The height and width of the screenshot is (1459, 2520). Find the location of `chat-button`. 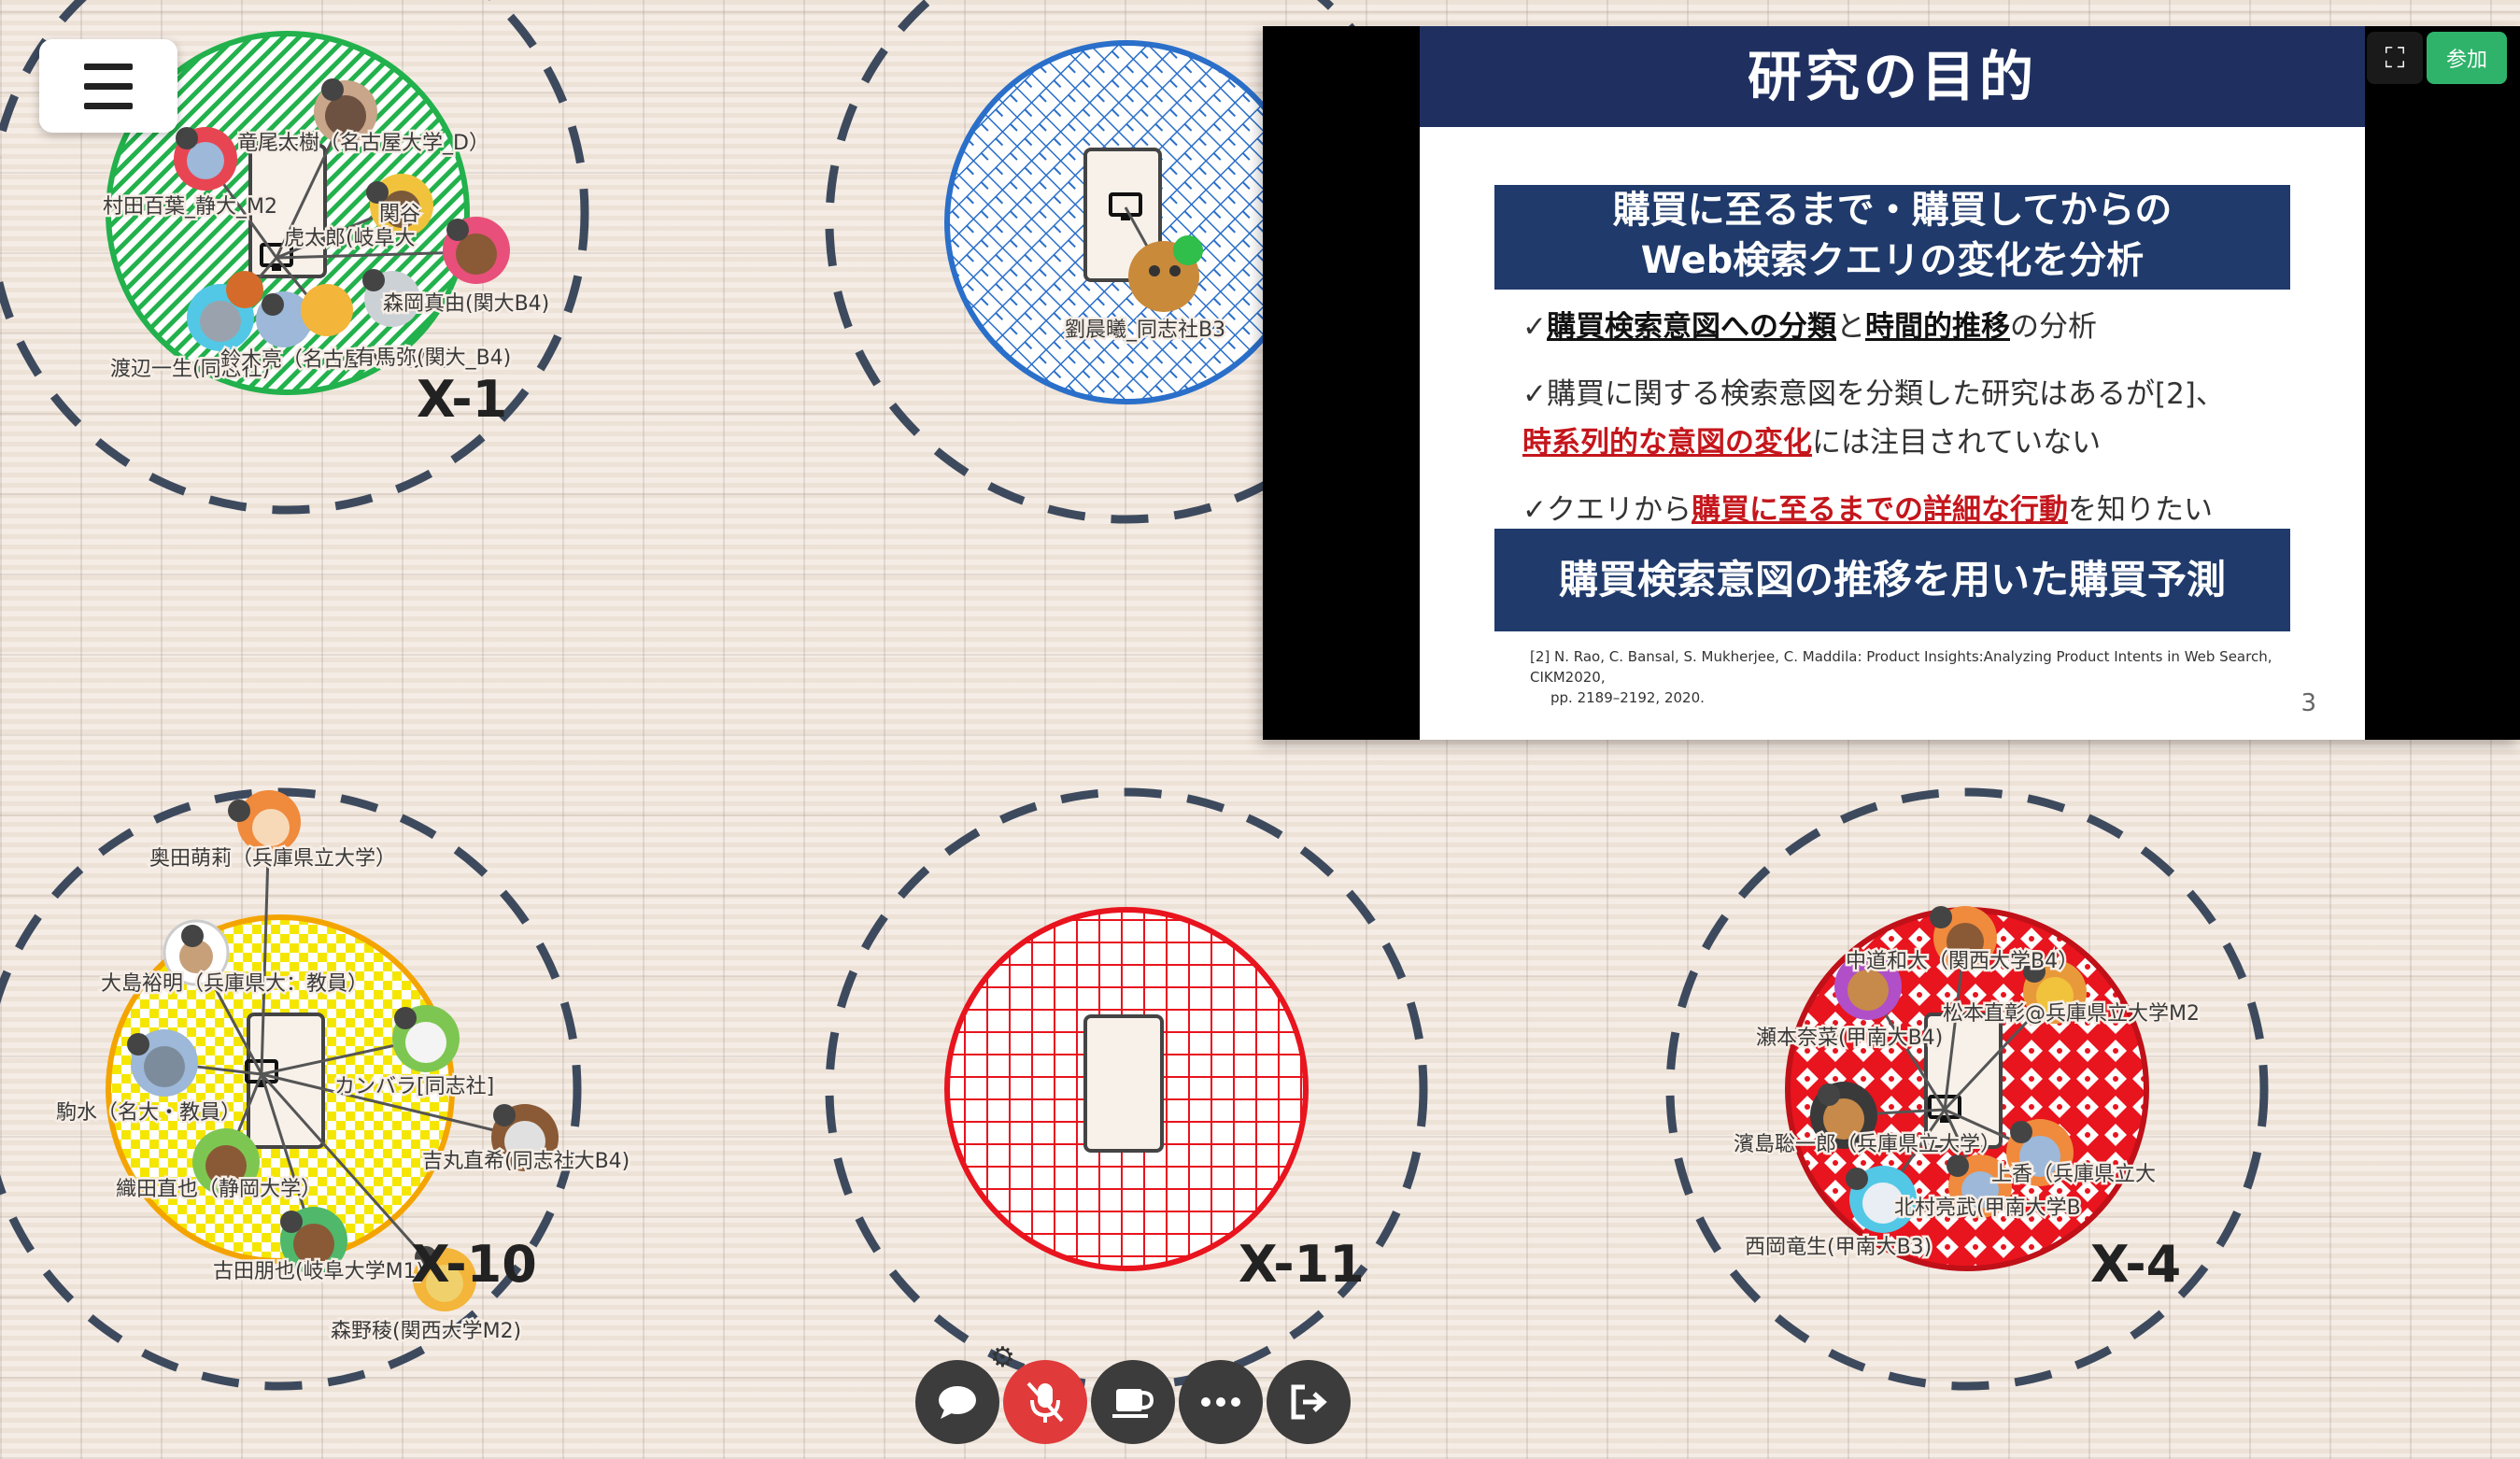

chat-button is located at coordinates (957, 1402).